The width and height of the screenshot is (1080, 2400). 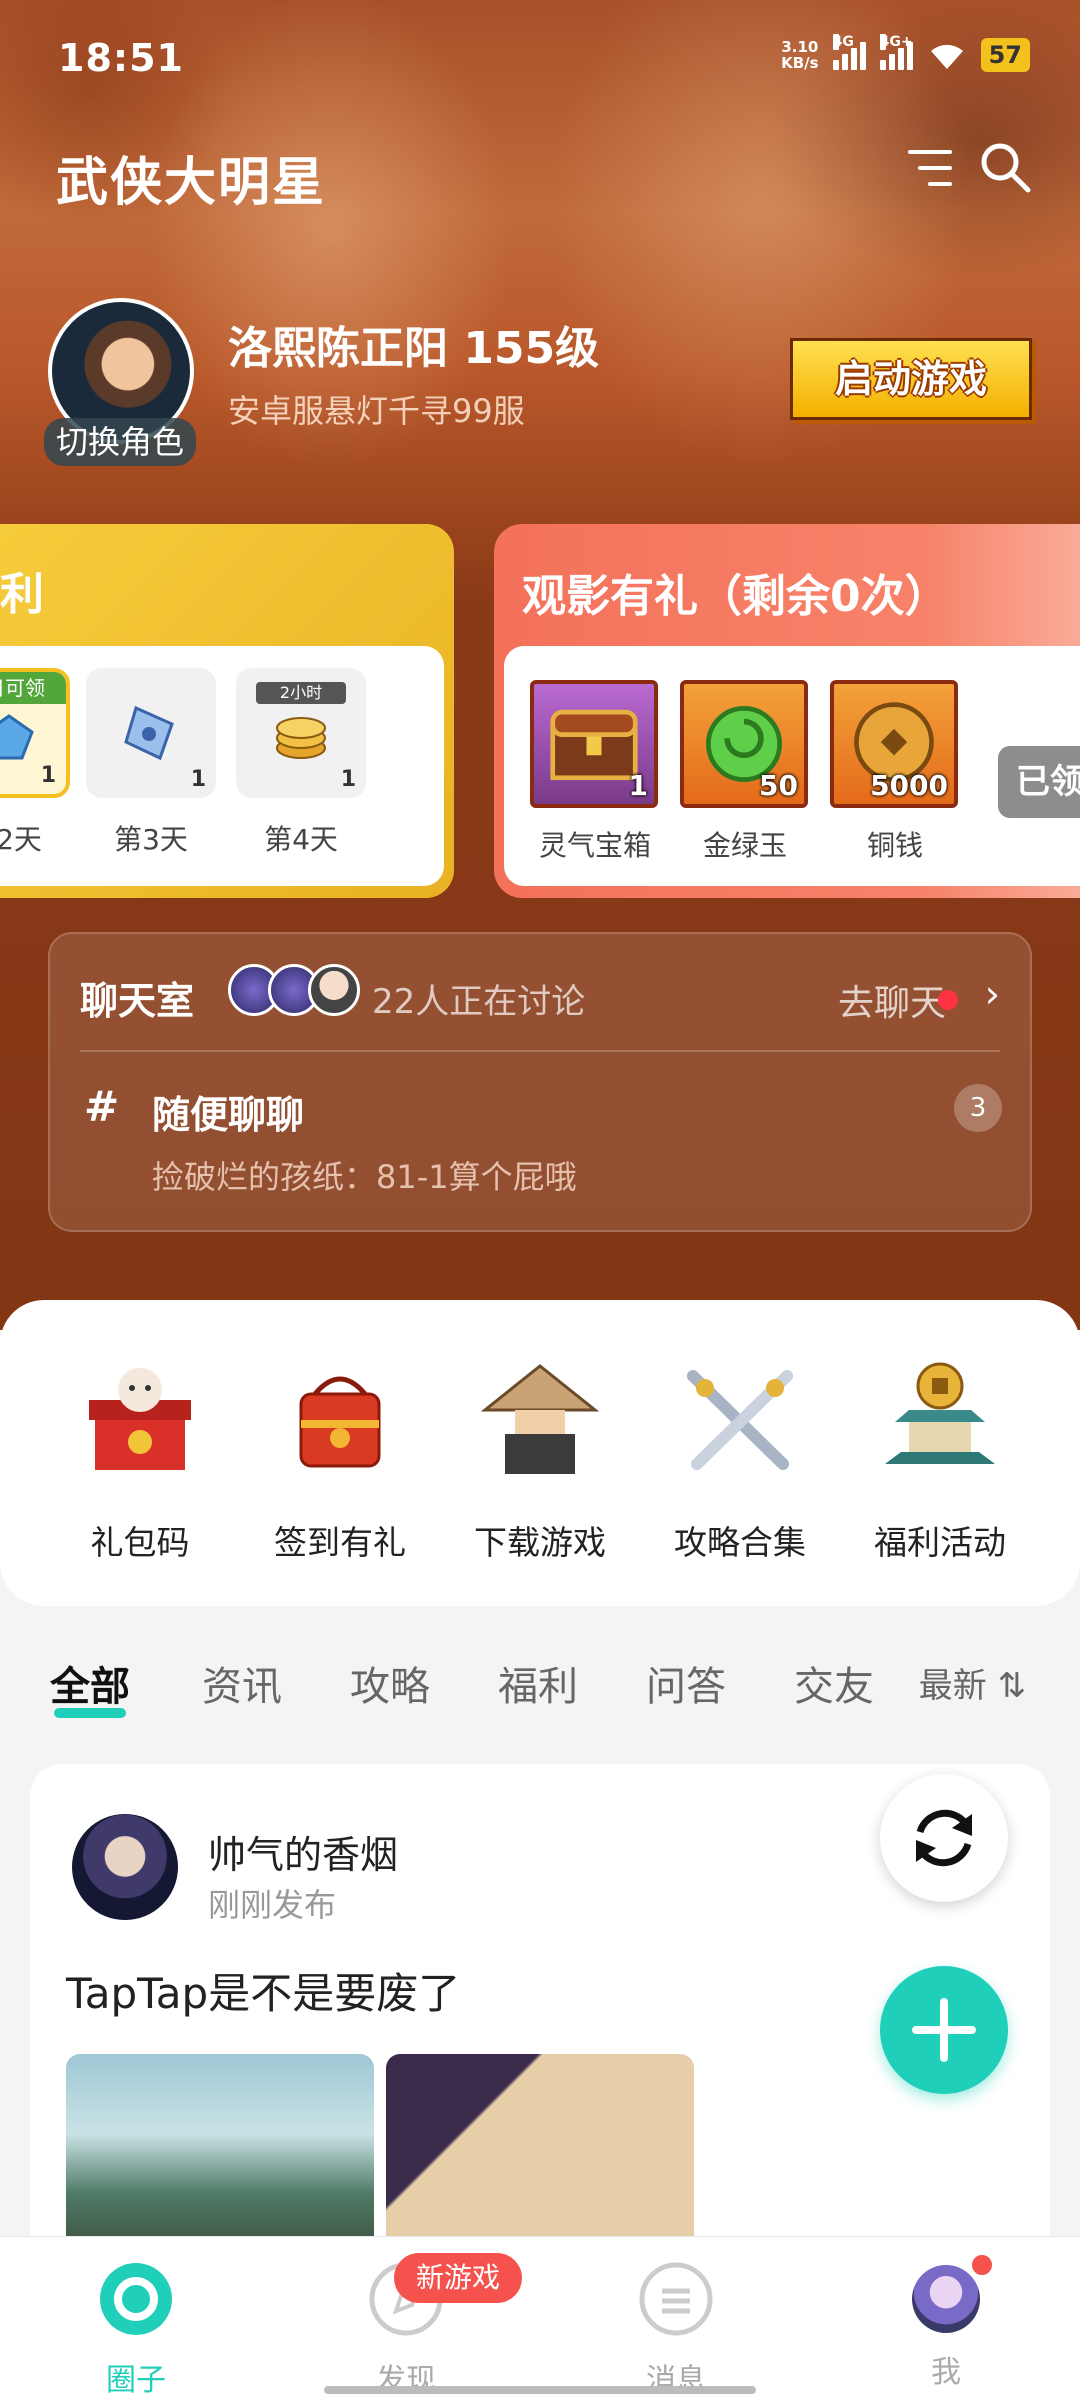 What do you see at coordinates (735, 596) in the screenshot?
I see `video-card-title: 观影有礼（剩余0次）` at bounding box center [735, 596].